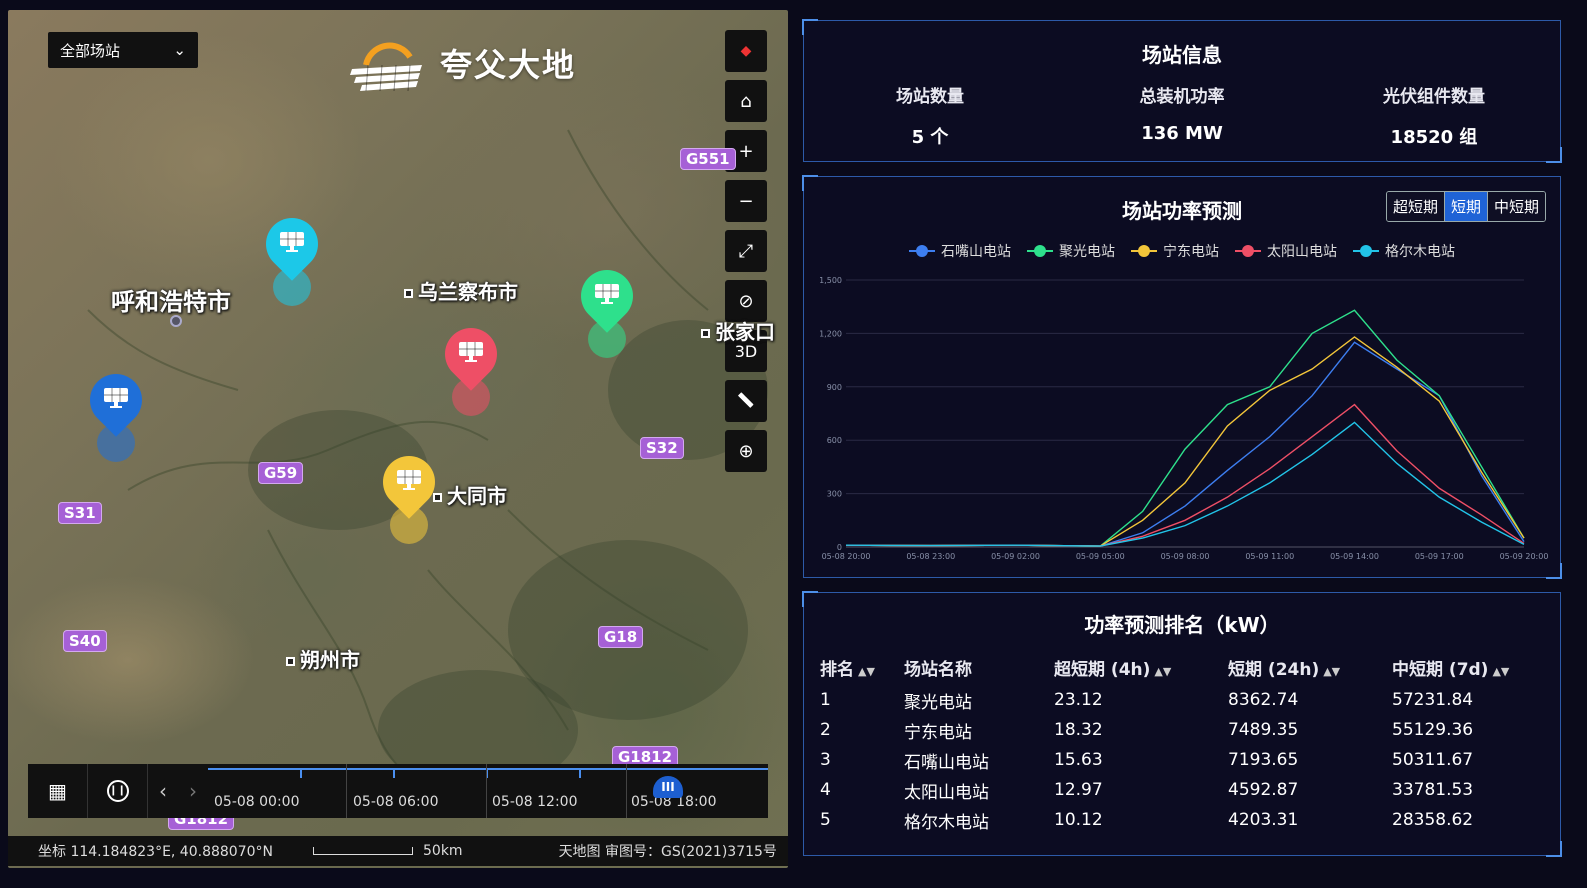 The width and height of the screenshot is (1587, 888). I want to click on table-cell: 57231.84, so click(1433, 700).